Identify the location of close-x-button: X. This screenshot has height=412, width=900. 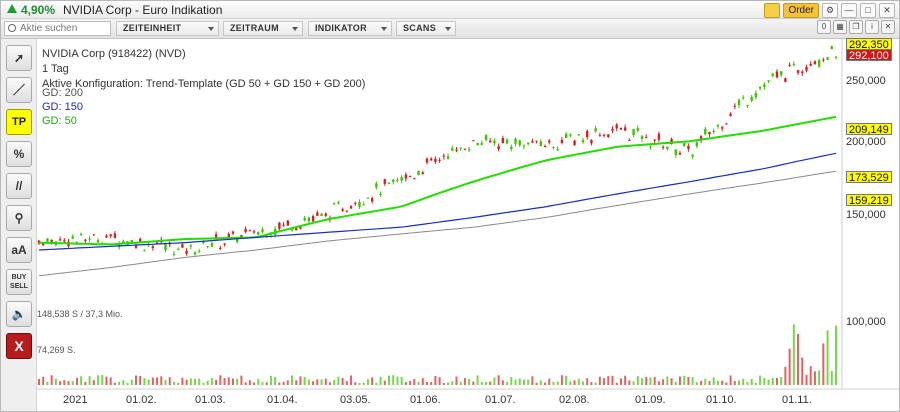
(19, 346).